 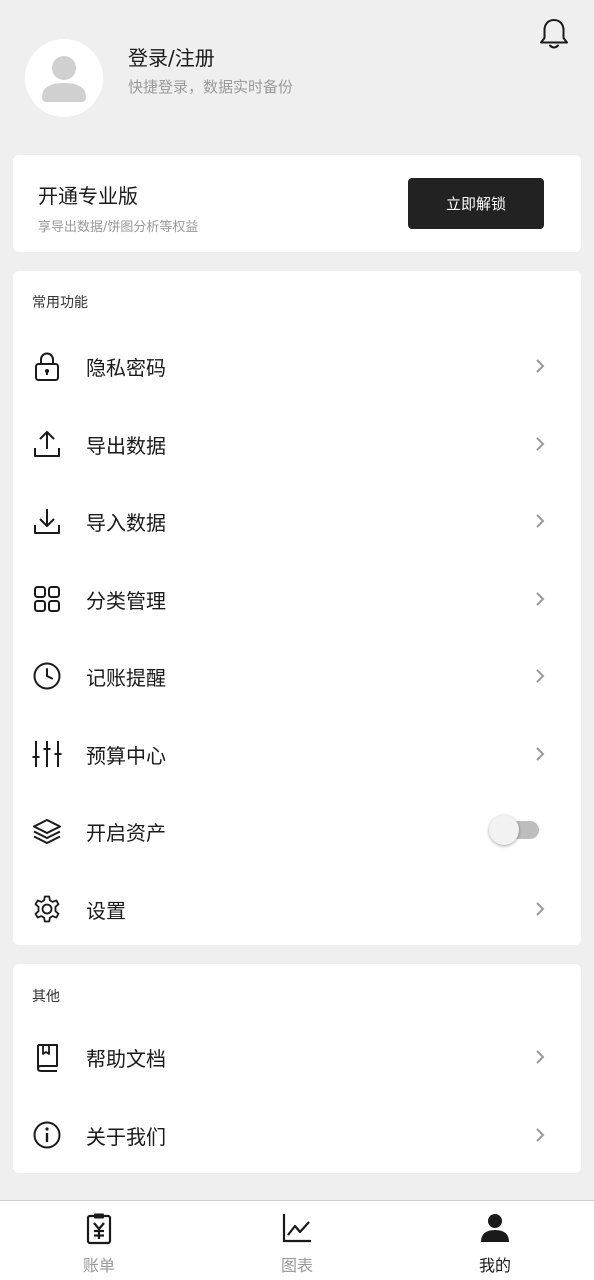 I want to click on bell-icon, so click(x=554, y=34).